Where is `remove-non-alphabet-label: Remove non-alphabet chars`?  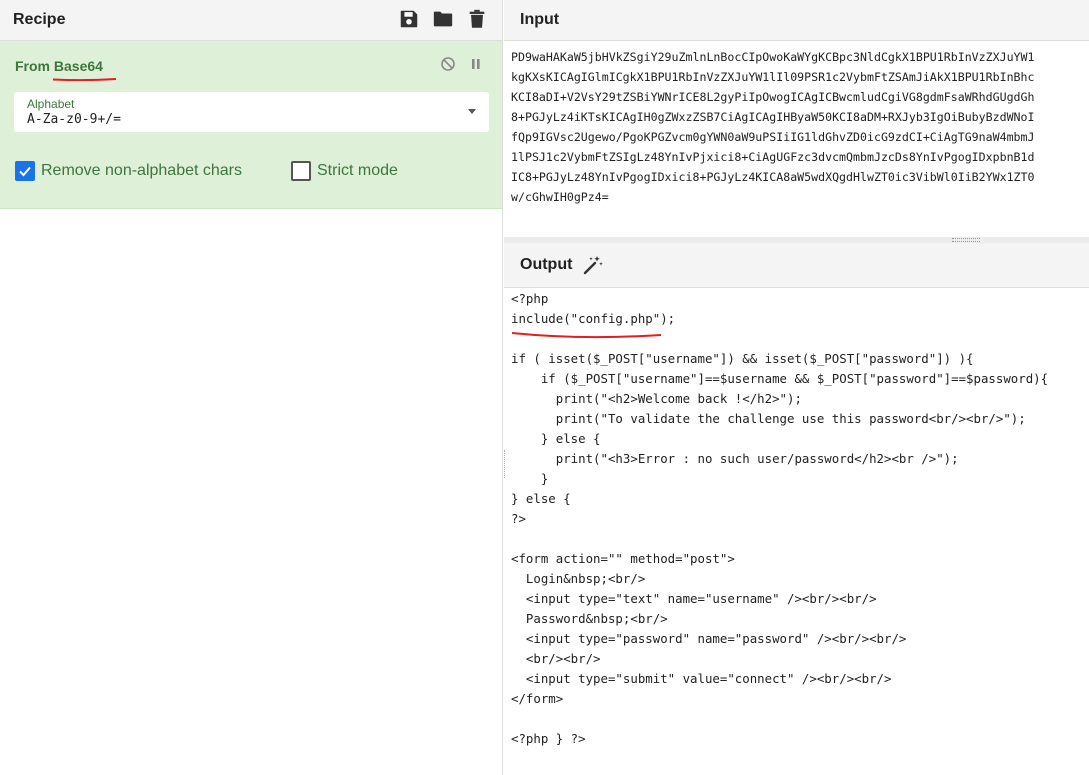
remove-non-alphabet-label: Remove non-alphabet chars is located at coordinates (142, 170).